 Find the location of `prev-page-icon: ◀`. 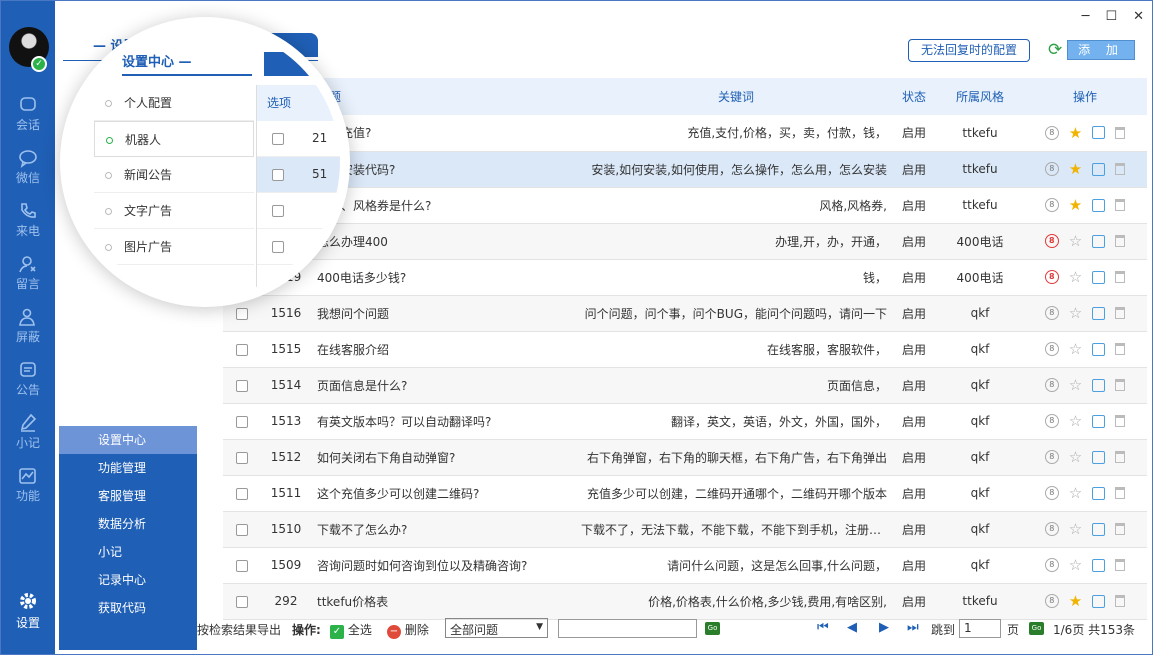

prev-page-icon: ◀ is located at coordinates (852, 627).